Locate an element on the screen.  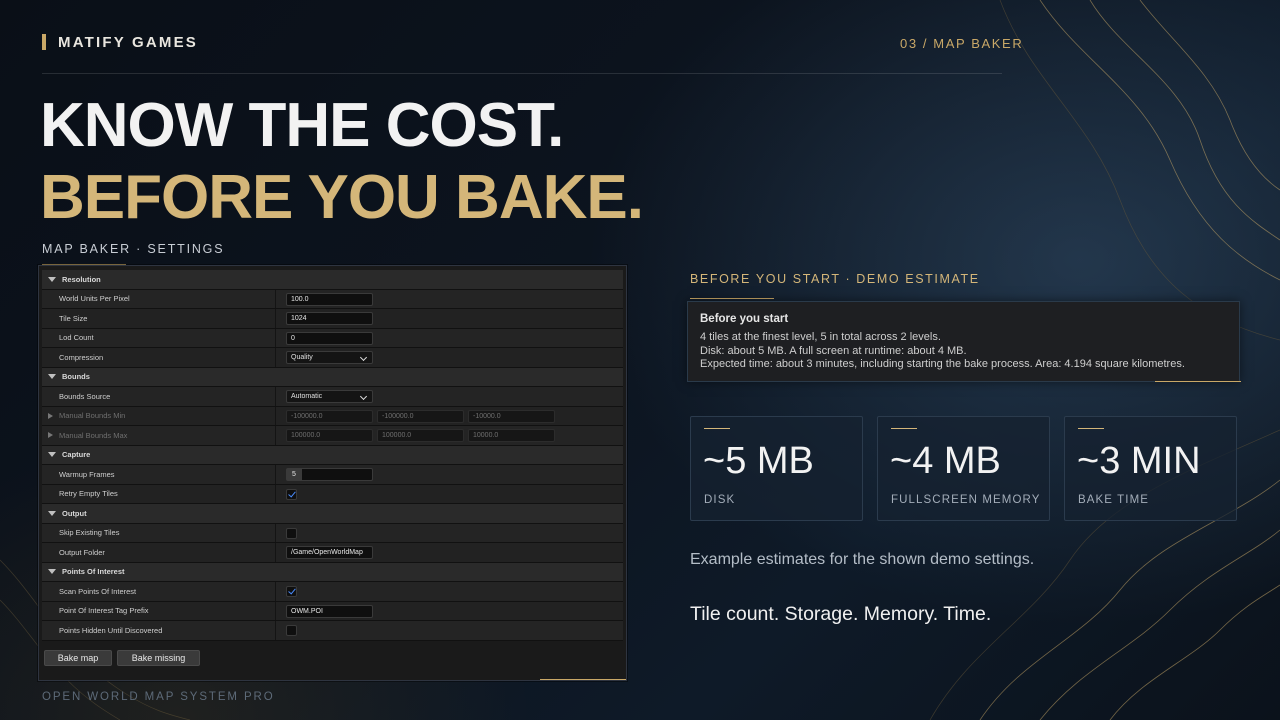
stat-card-bake-time: ~3 MIN BAKE TIME is located at coordinates (1150, 468).